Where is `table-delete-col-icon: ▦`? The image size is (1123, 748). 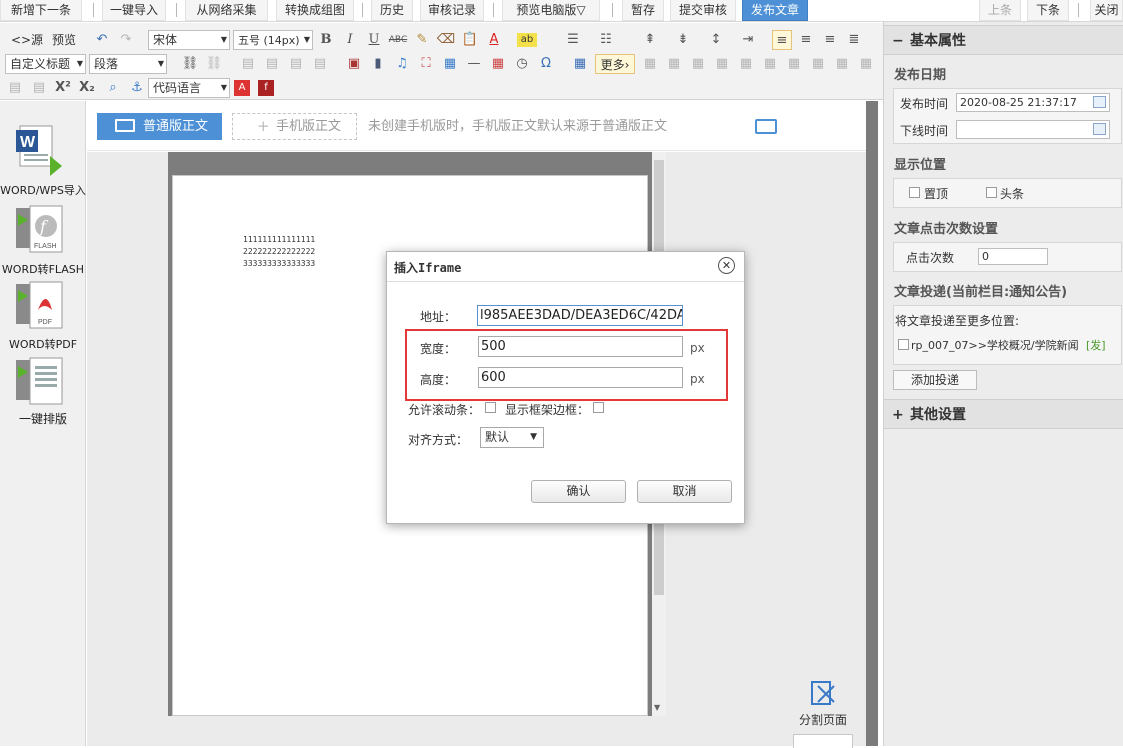 table-delete-col-icon: ▦ is located at coordinates (722, 64).